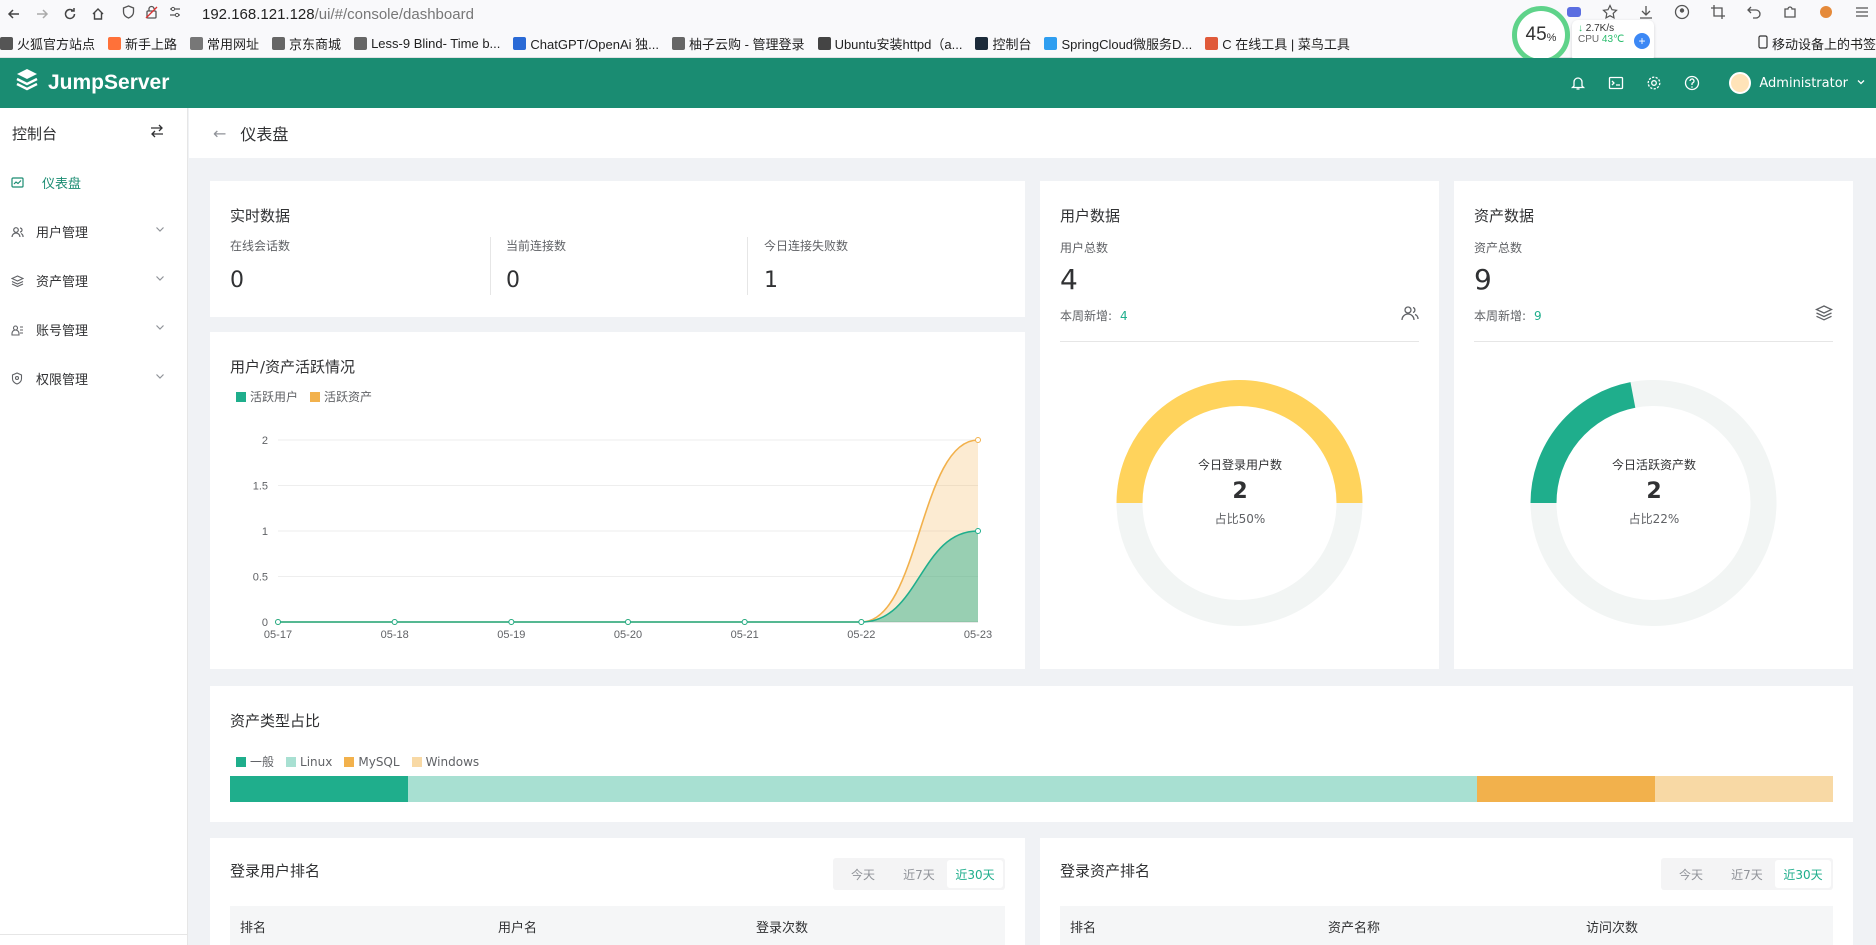 The height and width of the screenshot is (945, 1876). Describe the element at coordinates (1790, 14) in the screenshot. I see `extensions-puzzle-icon` at that location.